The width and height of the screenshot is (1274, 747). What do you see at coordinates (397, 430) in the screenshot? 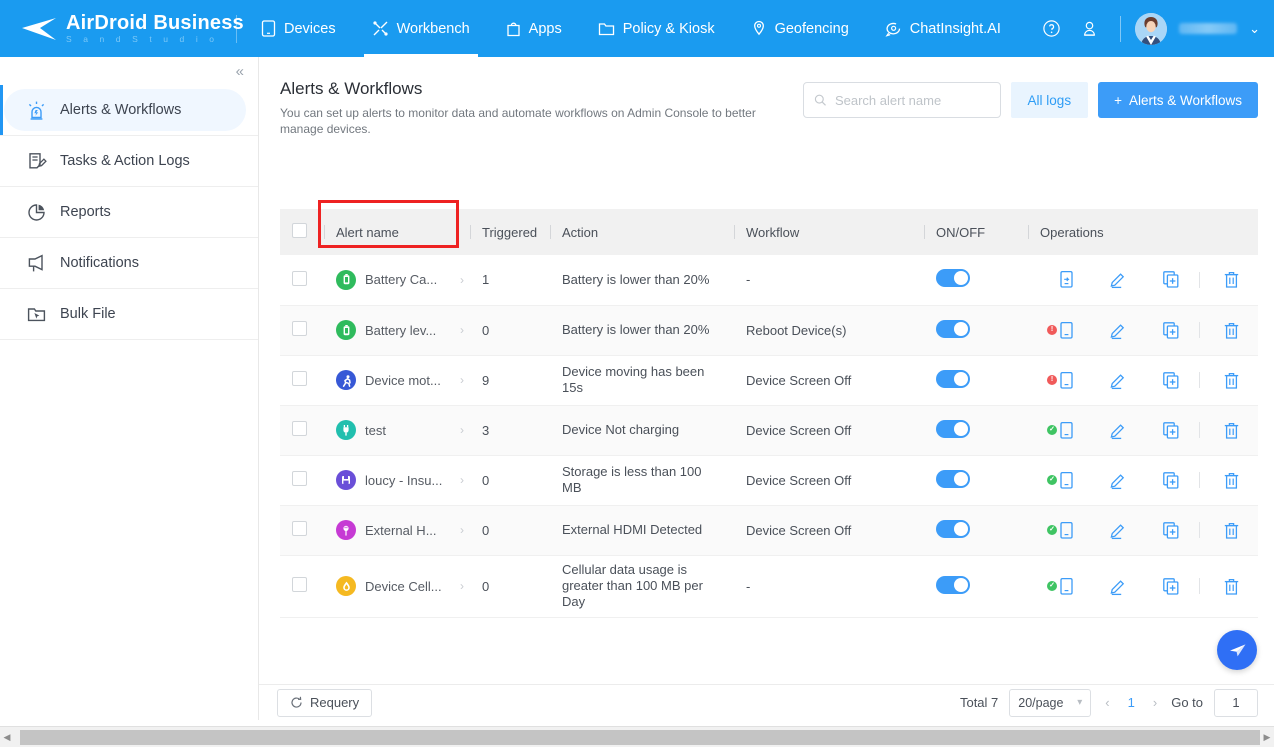
I see `row-alert-name-cell: test ›` at bounding box center [397, 430].